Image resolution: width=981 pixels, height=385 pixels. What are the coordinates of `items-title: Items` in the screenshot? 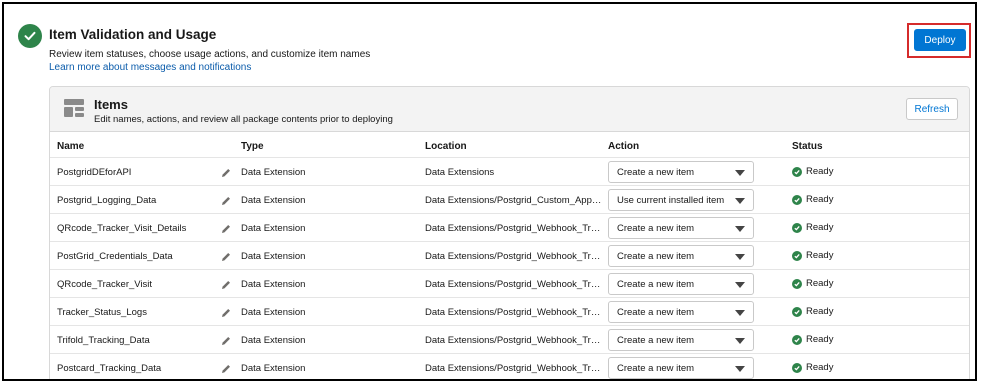 It's located at (111, 104).